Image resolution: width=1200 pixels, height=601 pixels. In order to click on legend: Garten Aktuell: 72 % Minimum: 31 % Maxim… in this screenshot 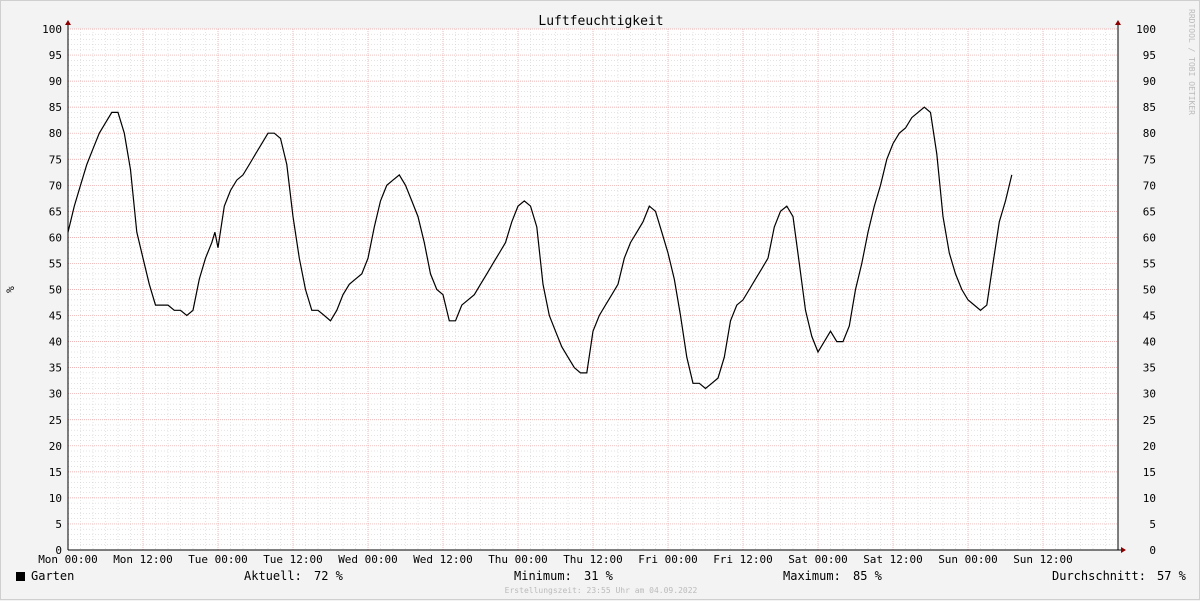, I will do `click(600, 575)`.